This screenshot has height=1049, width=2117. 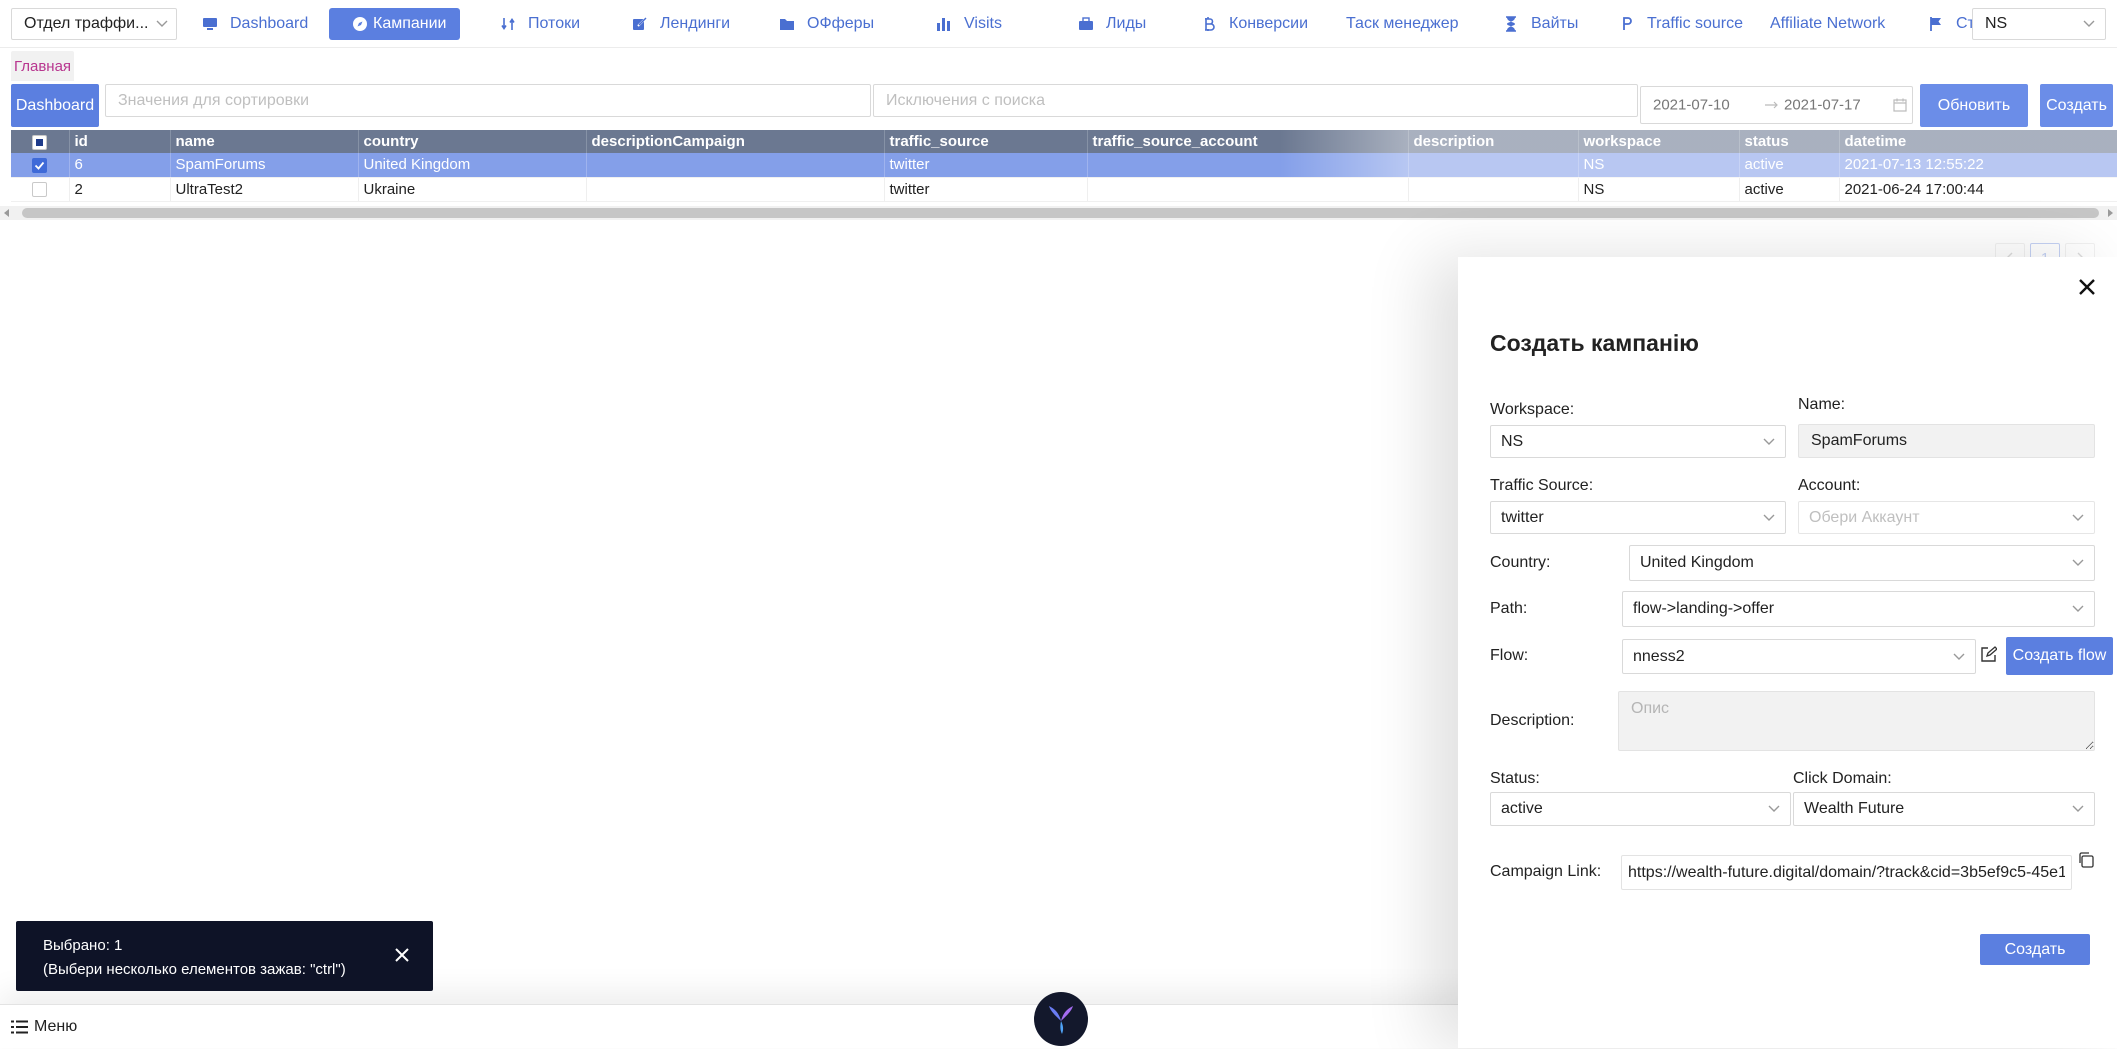 I want to click on tab-home: Главная, so click(x=42, y=66).